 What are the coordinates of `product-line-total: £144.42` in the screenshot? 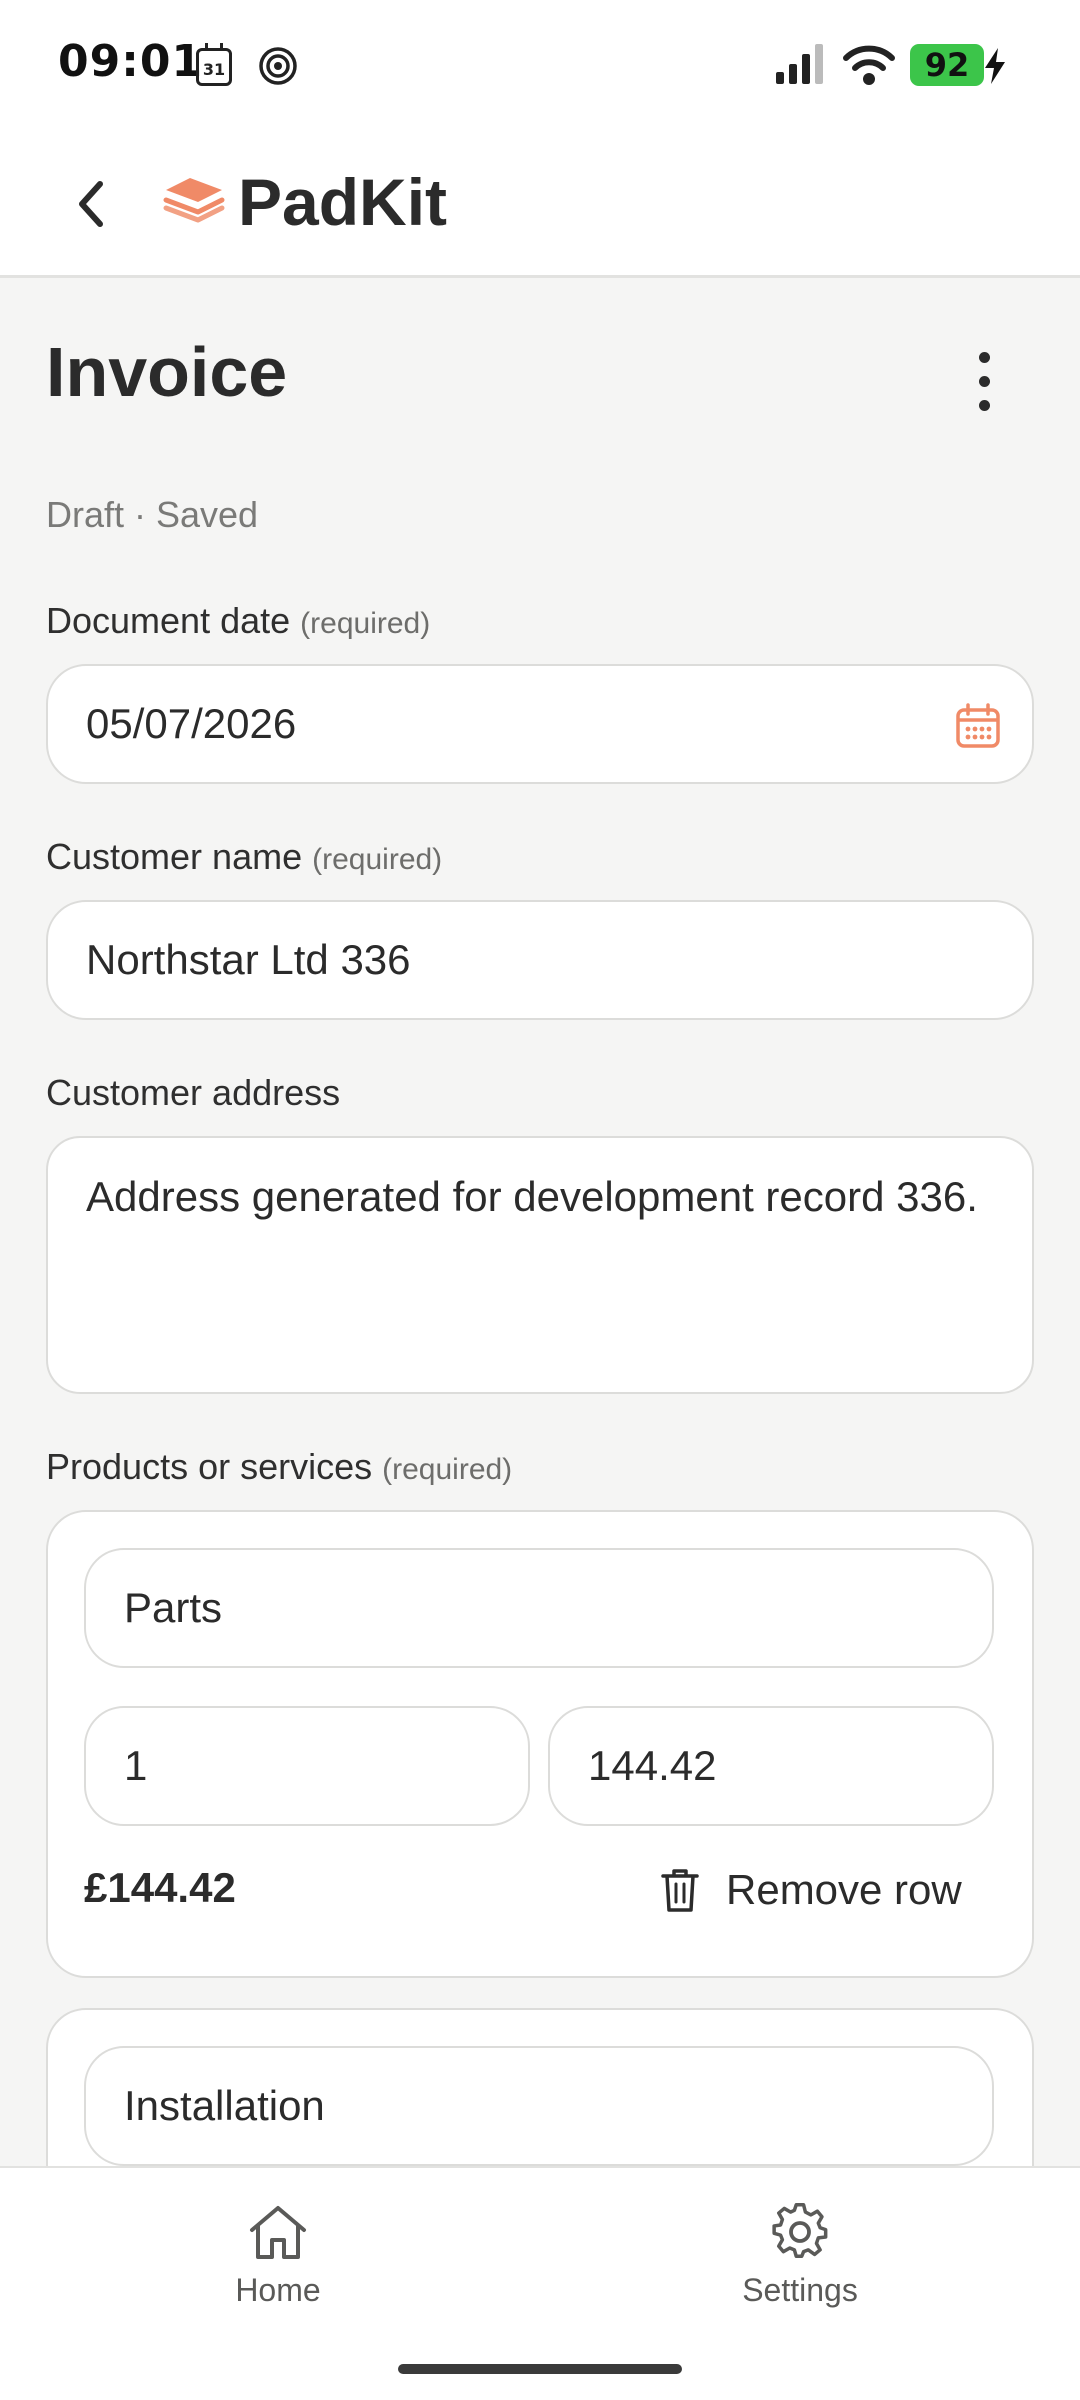 It's located at (160, 1887).